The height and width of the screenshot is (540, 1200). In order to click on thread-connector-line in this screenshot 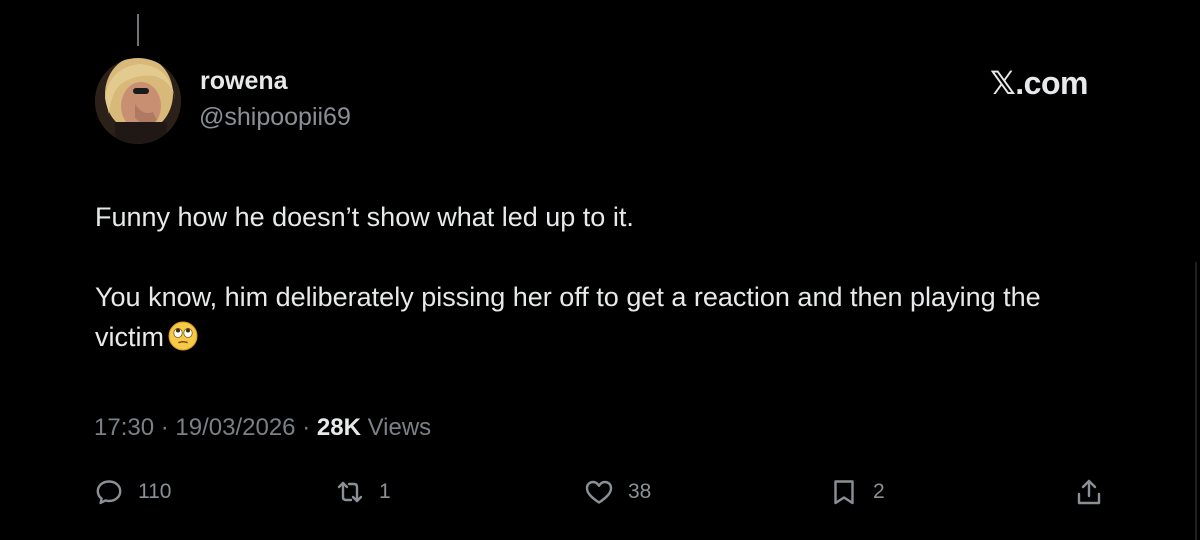, I will do `click(138, 30)`.